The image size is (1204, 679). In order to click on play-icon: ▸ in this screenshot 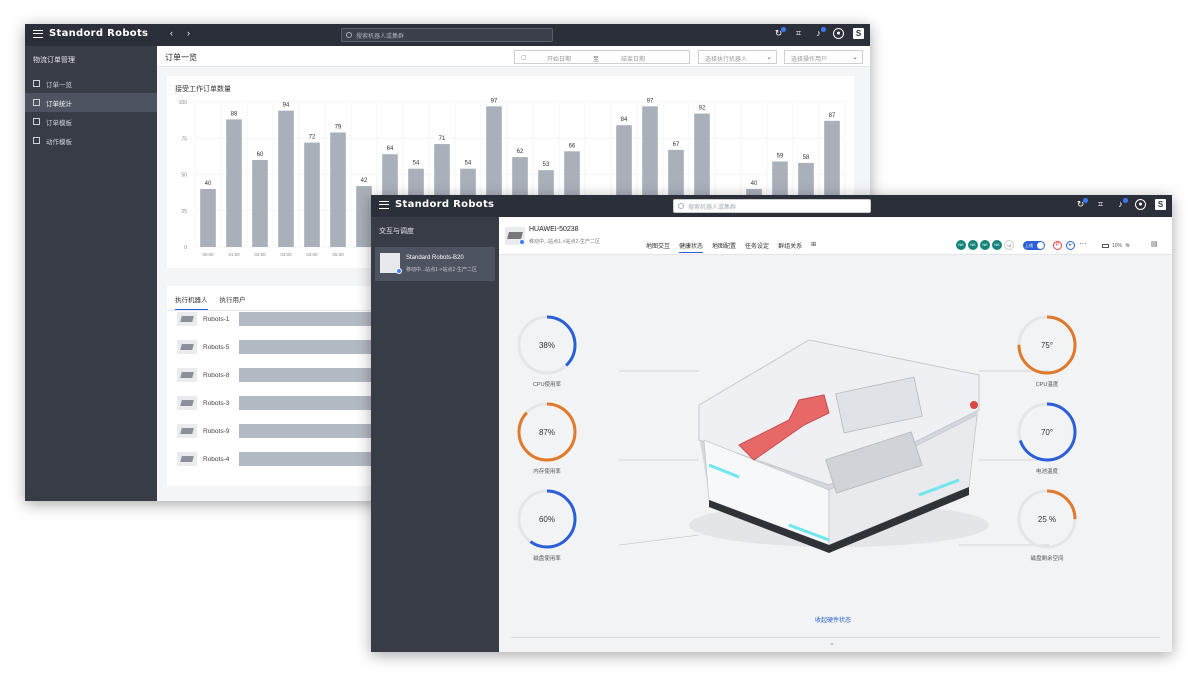, I will do `click(1070, 245)`.